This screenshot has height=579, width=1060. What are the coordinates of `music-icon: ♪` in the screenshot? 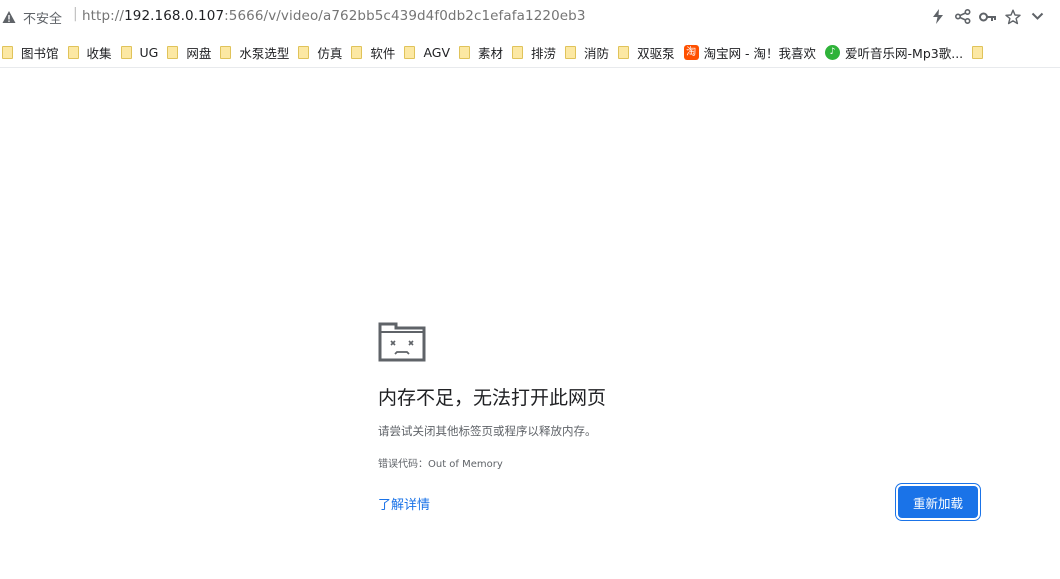 It's located at (833, 52).